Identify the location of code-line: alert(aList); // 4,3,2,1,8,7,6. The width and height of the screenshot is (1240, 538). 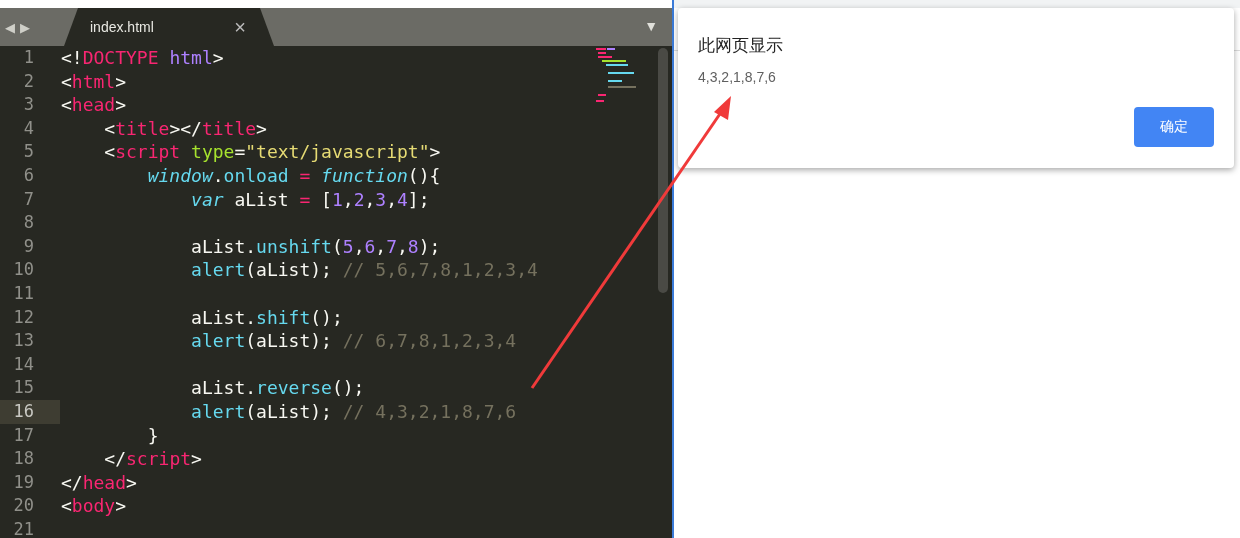
(353, 411).